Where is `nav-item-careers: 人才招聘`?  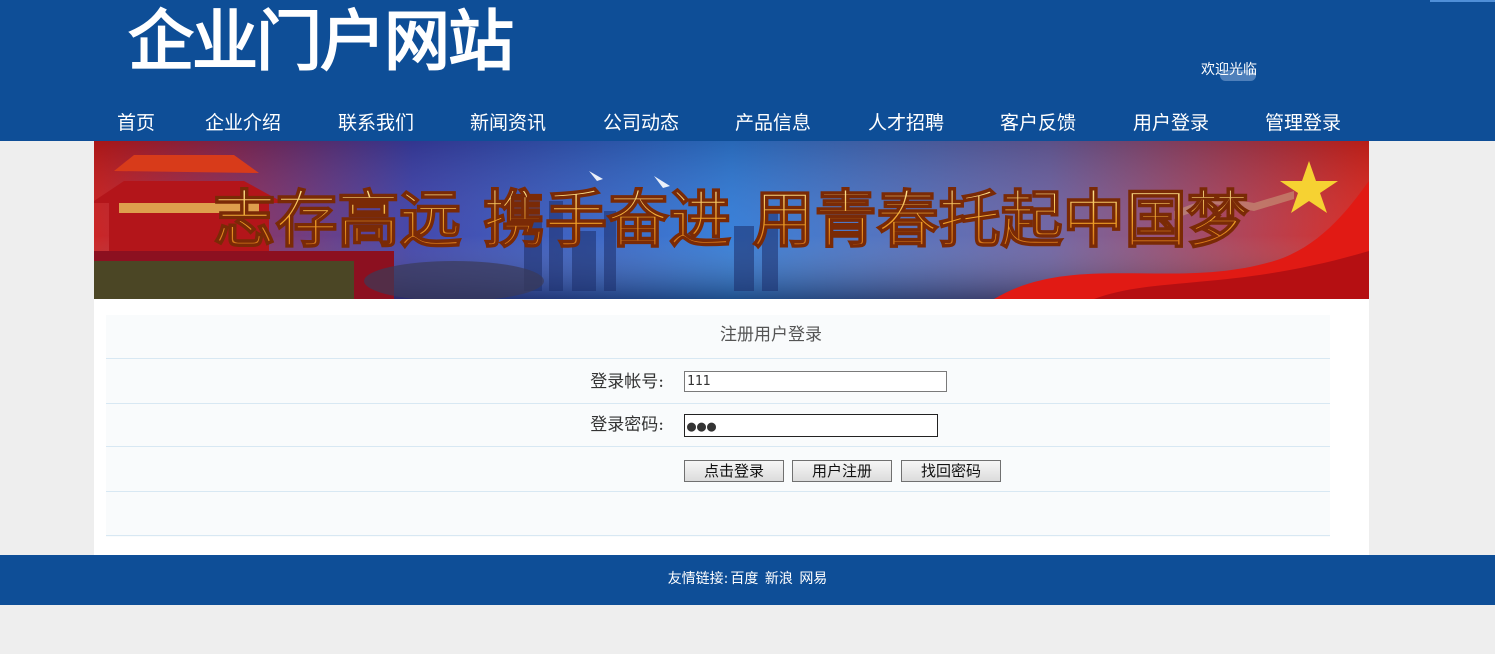
nav-item-careers: 人才招聘 is located at coordinates (906, 123).